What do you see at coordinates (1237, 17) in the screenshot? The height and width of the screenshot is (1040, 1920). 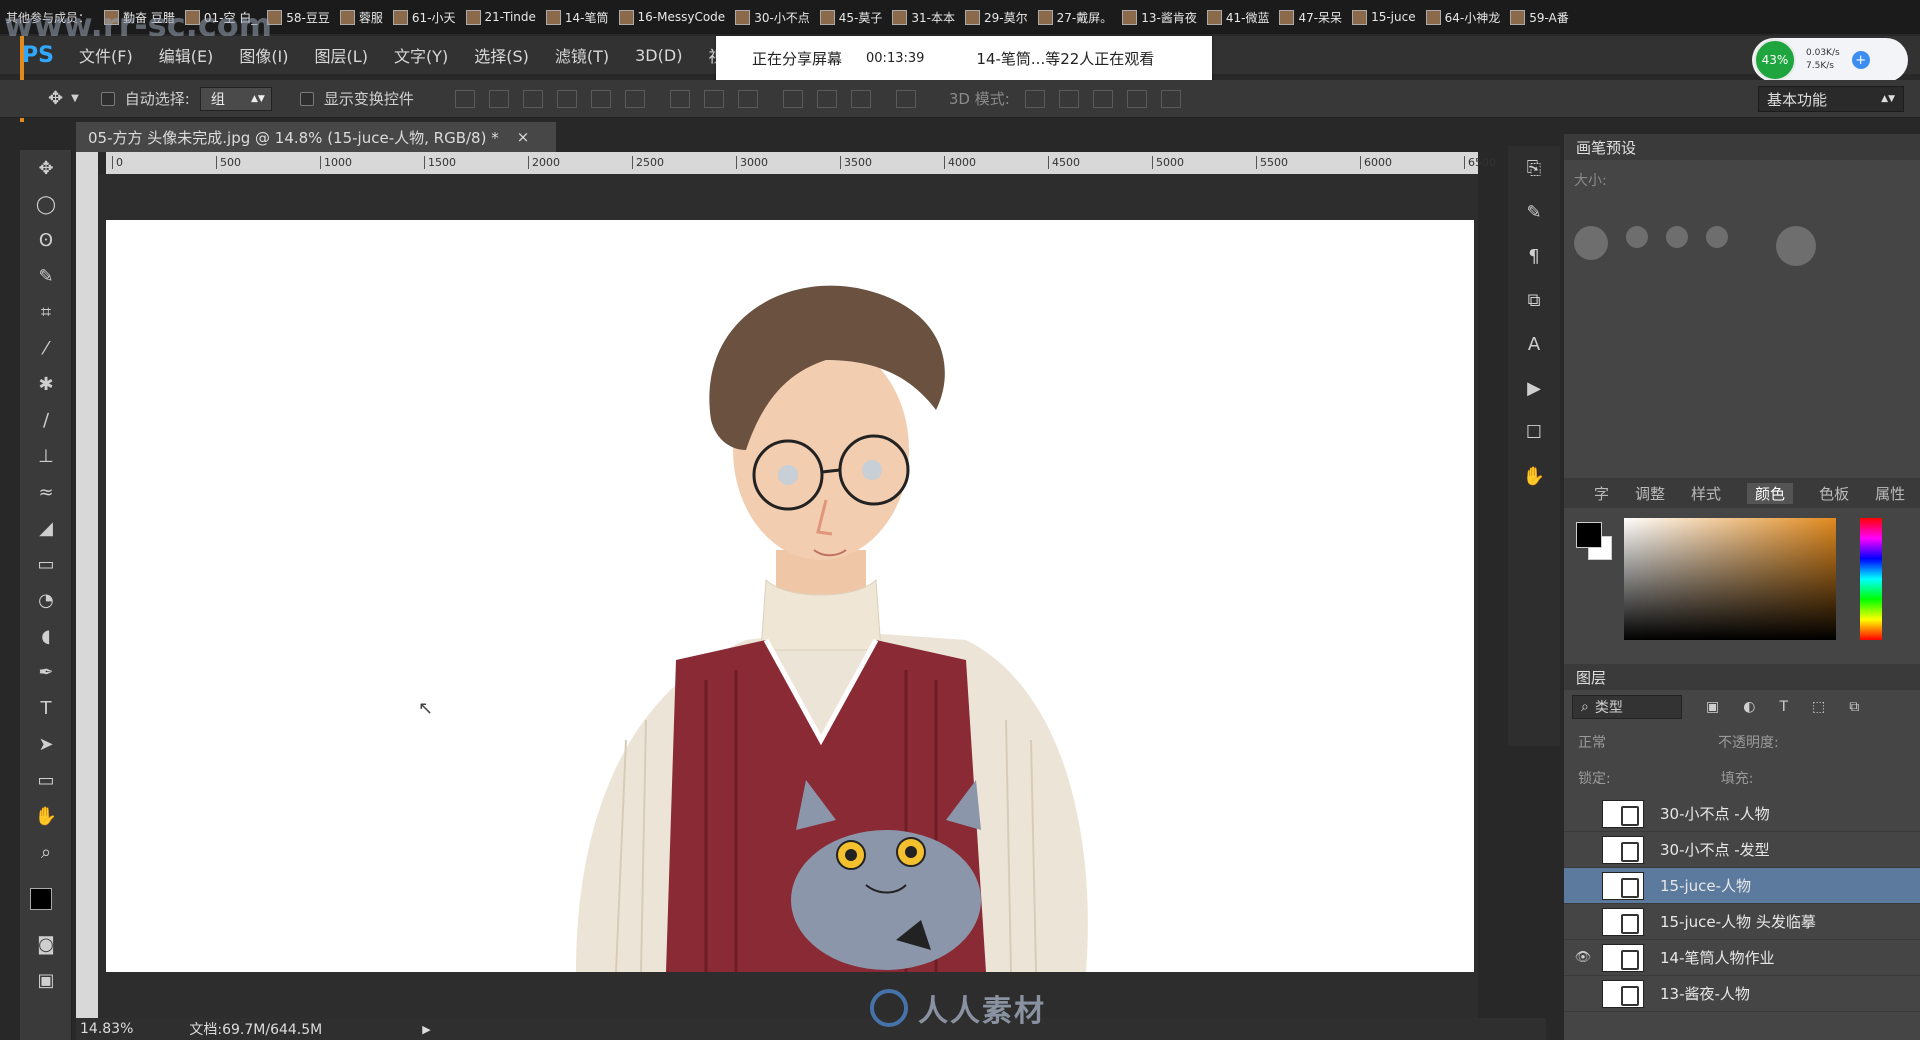 I see `participant-item: 41-微蓝` at bounding box center [1237, 17].